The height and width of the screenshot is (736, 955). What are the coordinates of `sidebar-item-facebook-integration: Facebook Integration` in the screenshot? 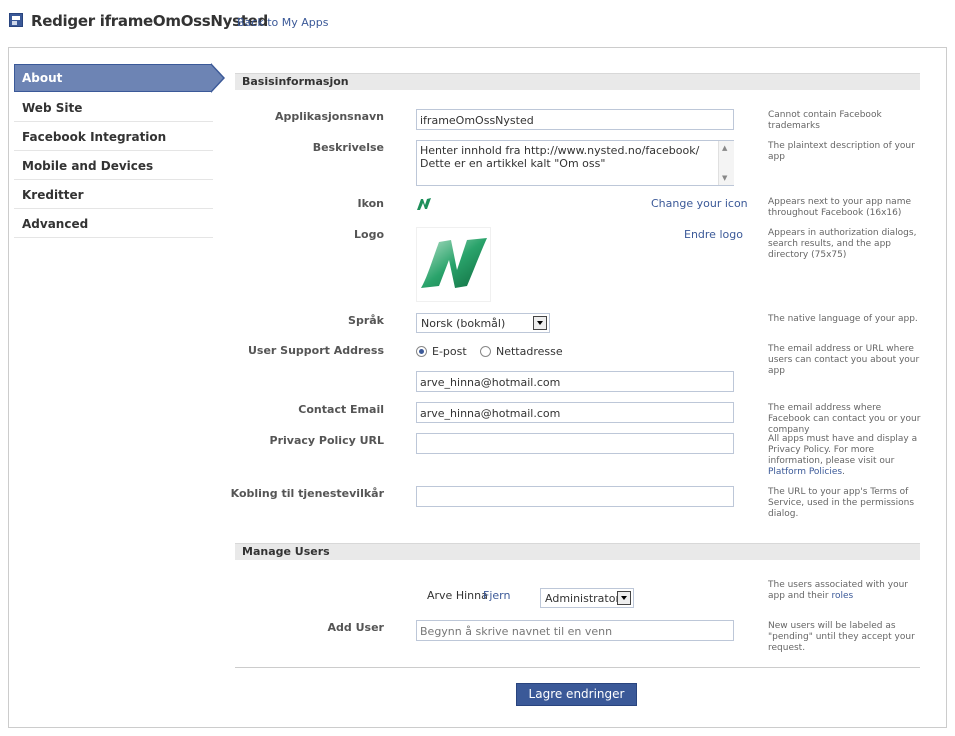 It's located at (113, 137).